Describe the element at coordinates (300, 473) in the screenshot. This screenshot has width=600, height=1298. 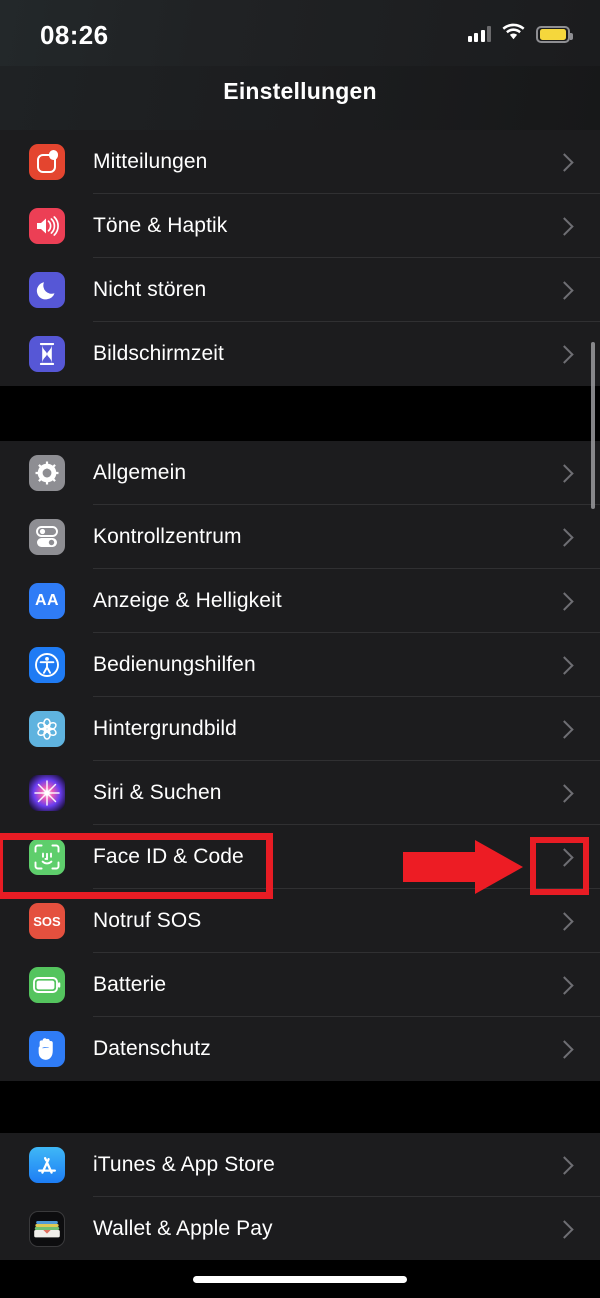
I see `settings-row-allgemein: Allgemein` at that location.